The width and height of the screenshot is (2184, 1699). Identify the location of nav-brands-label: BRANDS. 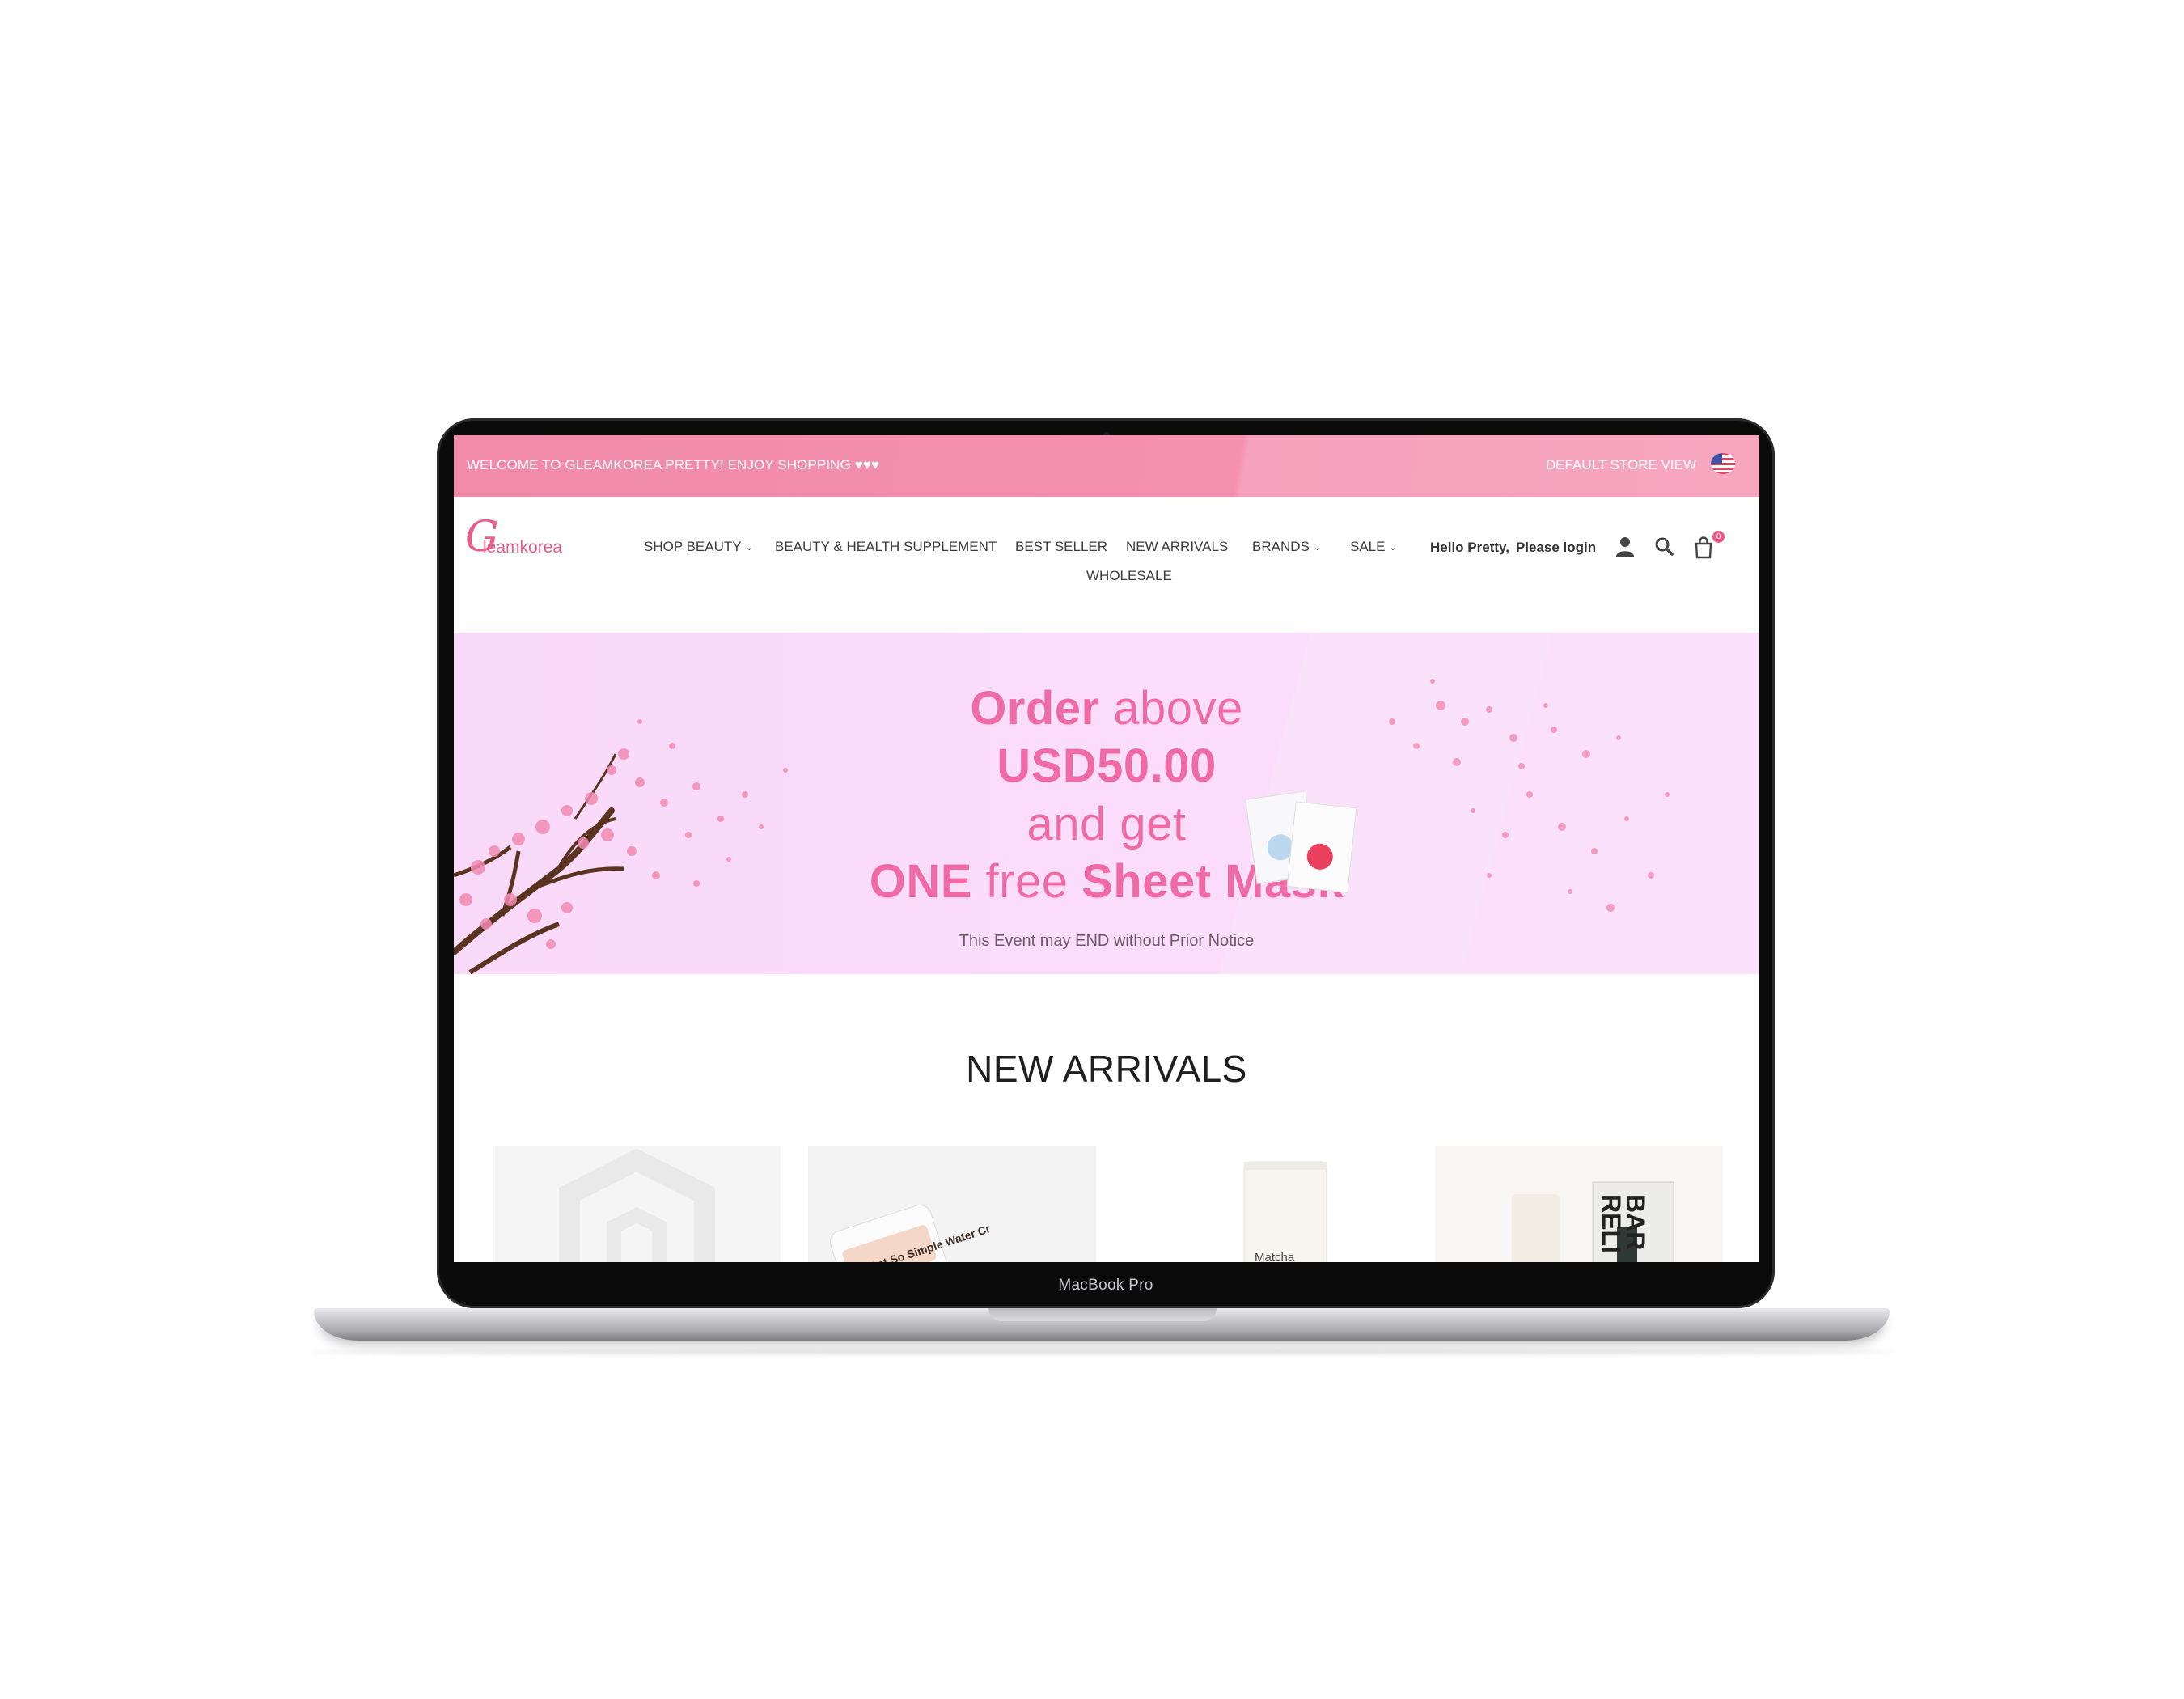
(1281, 546).